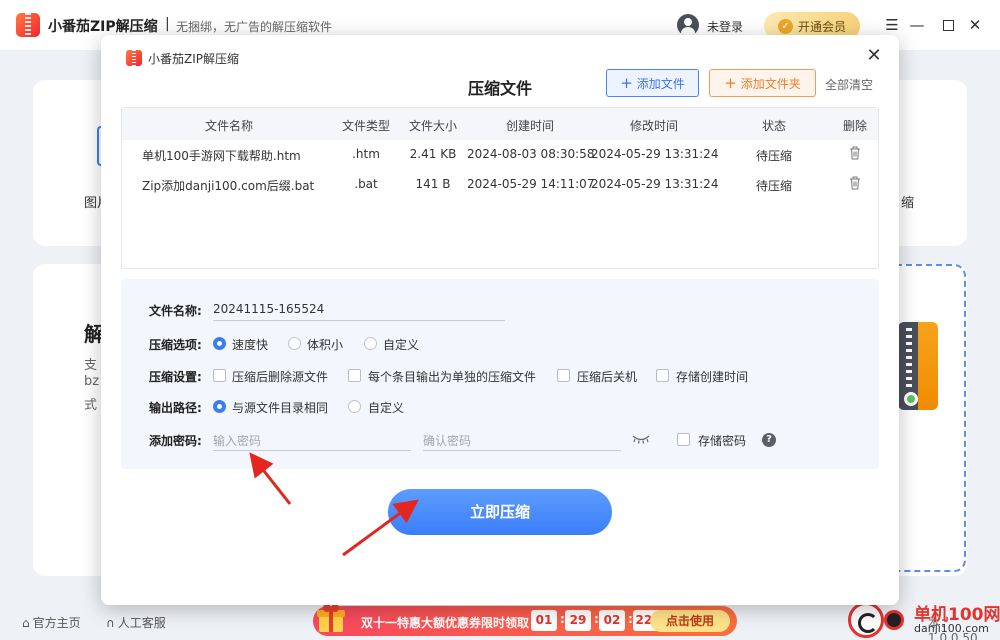  What do you see at coordinates (531, 154) in the screenshot?
I see `file-created: 2024-08-03 08:30:58` at bounding box center [531, 154].